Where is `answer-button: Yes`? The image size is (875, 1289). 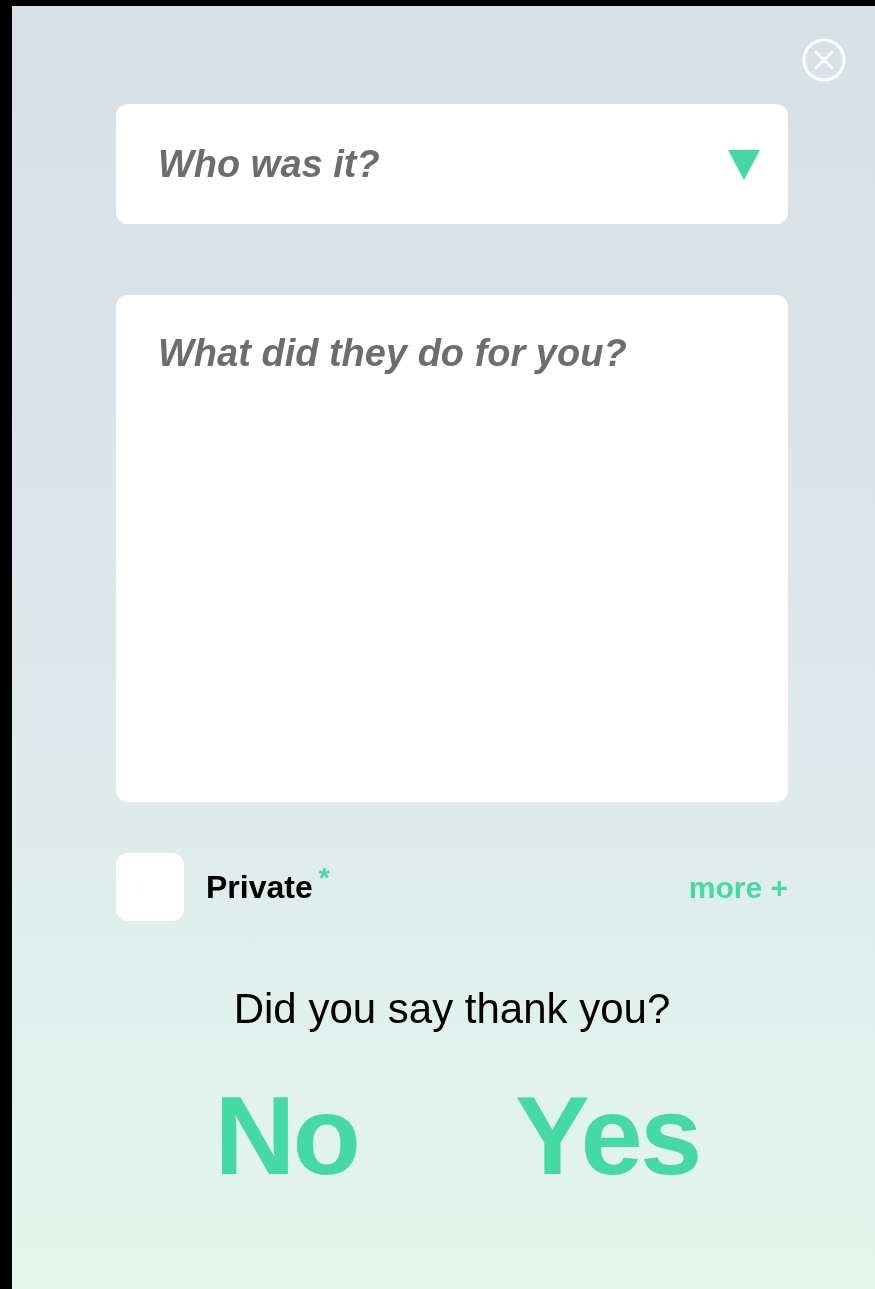 answer-button: Yes is located at coordinates (607, 1136).